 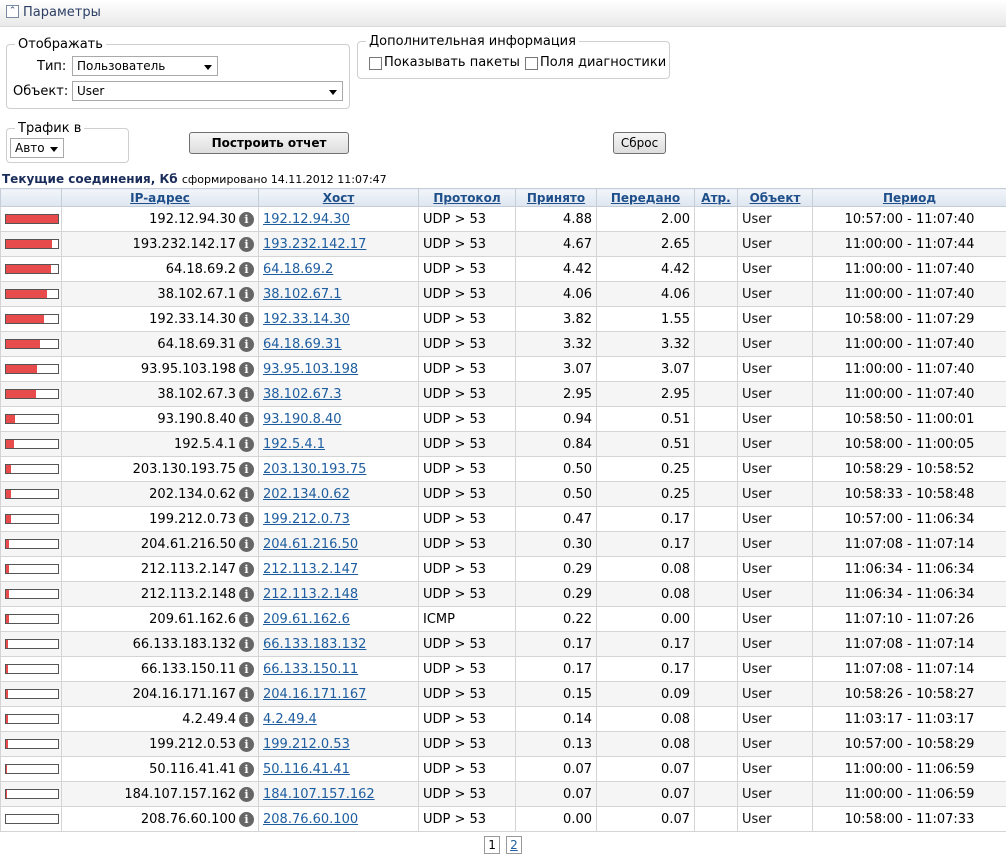 What do you see at coordinates (160, 219) in the screenshot?
I see `ip-cell: 192.12.94.30 i` at bounding box center [160, 219].